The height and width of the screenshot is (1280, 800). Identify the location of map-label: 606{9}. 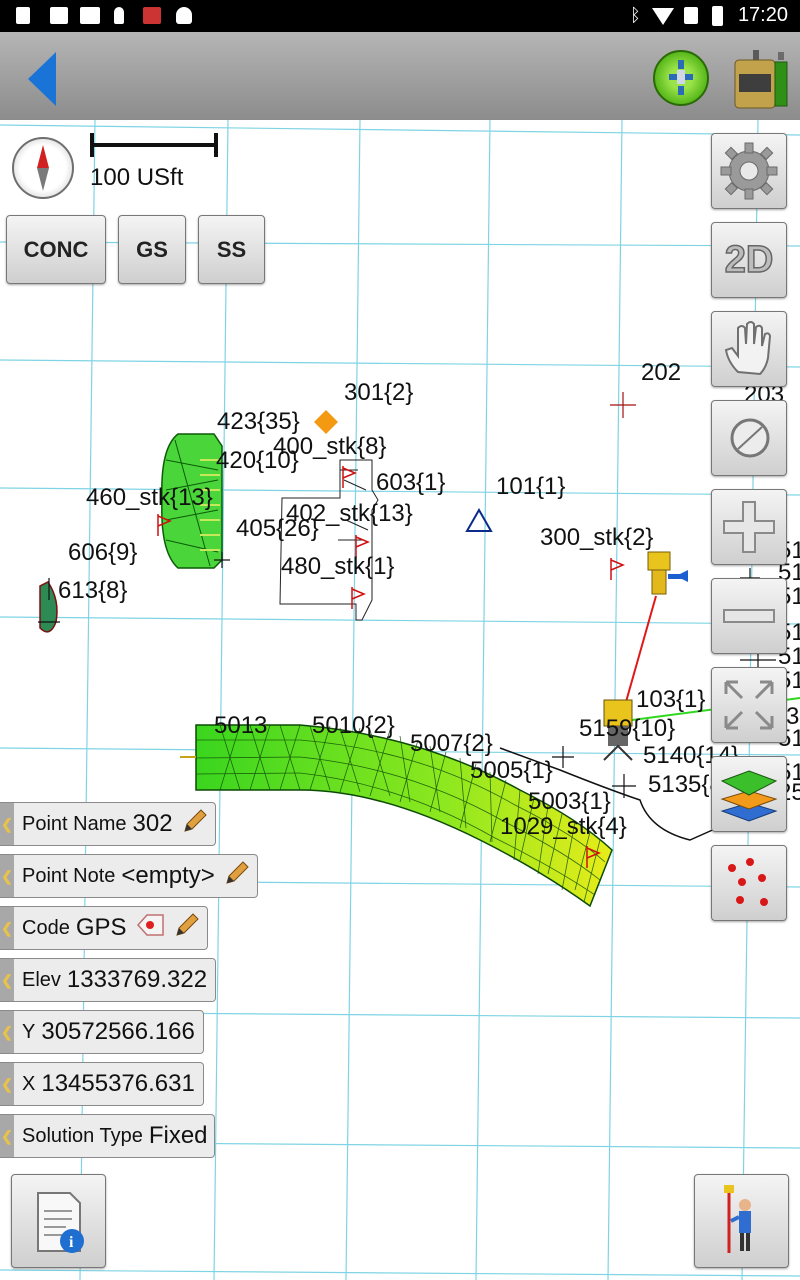
(102, 552).